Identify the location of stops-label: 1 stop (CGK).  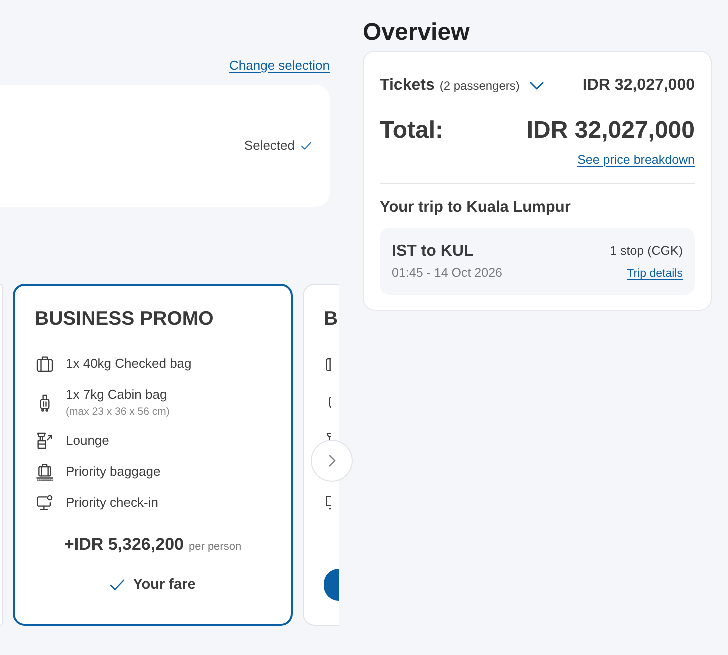
(646, 251).